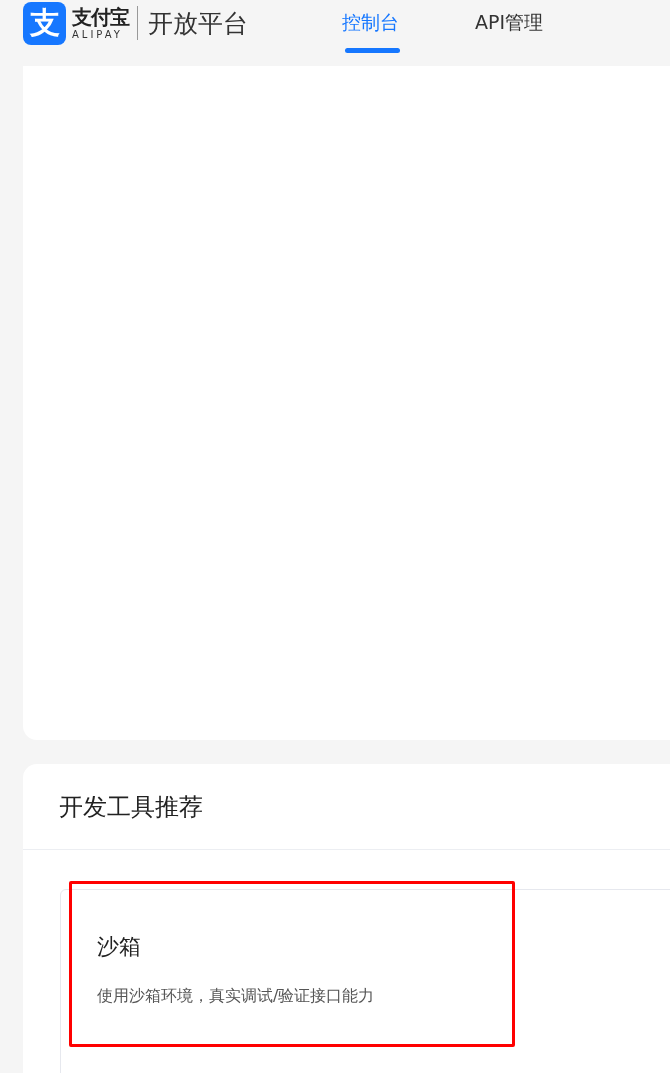 The height and width of the screenshot is (1073, 670). What do you see at coordinates (44, 23) in the screenshot?
I see `logo-icon: 支` at bounding box center [44, 23].